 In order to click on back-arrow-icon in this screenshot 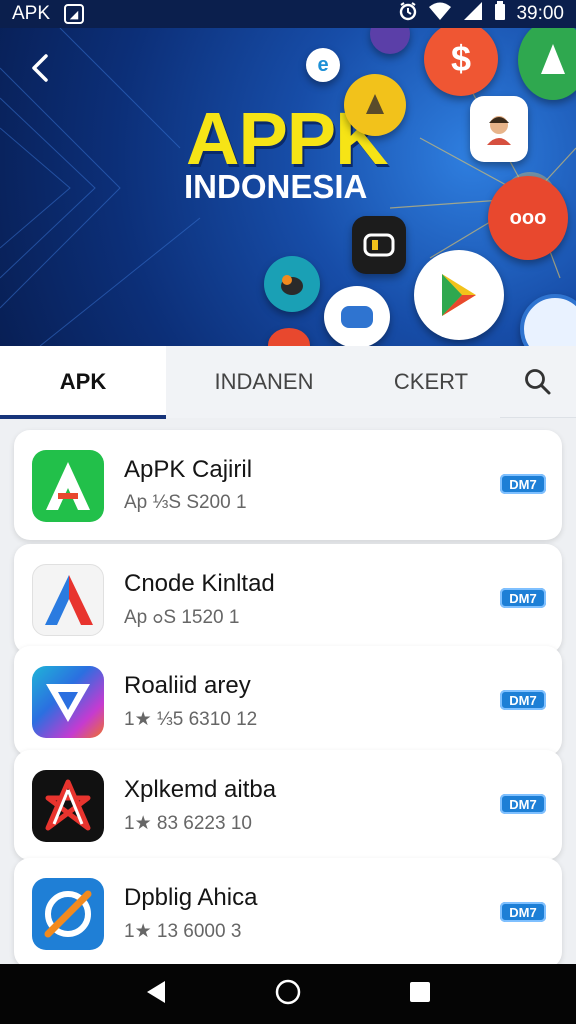, I will do `click(40, 68)`.